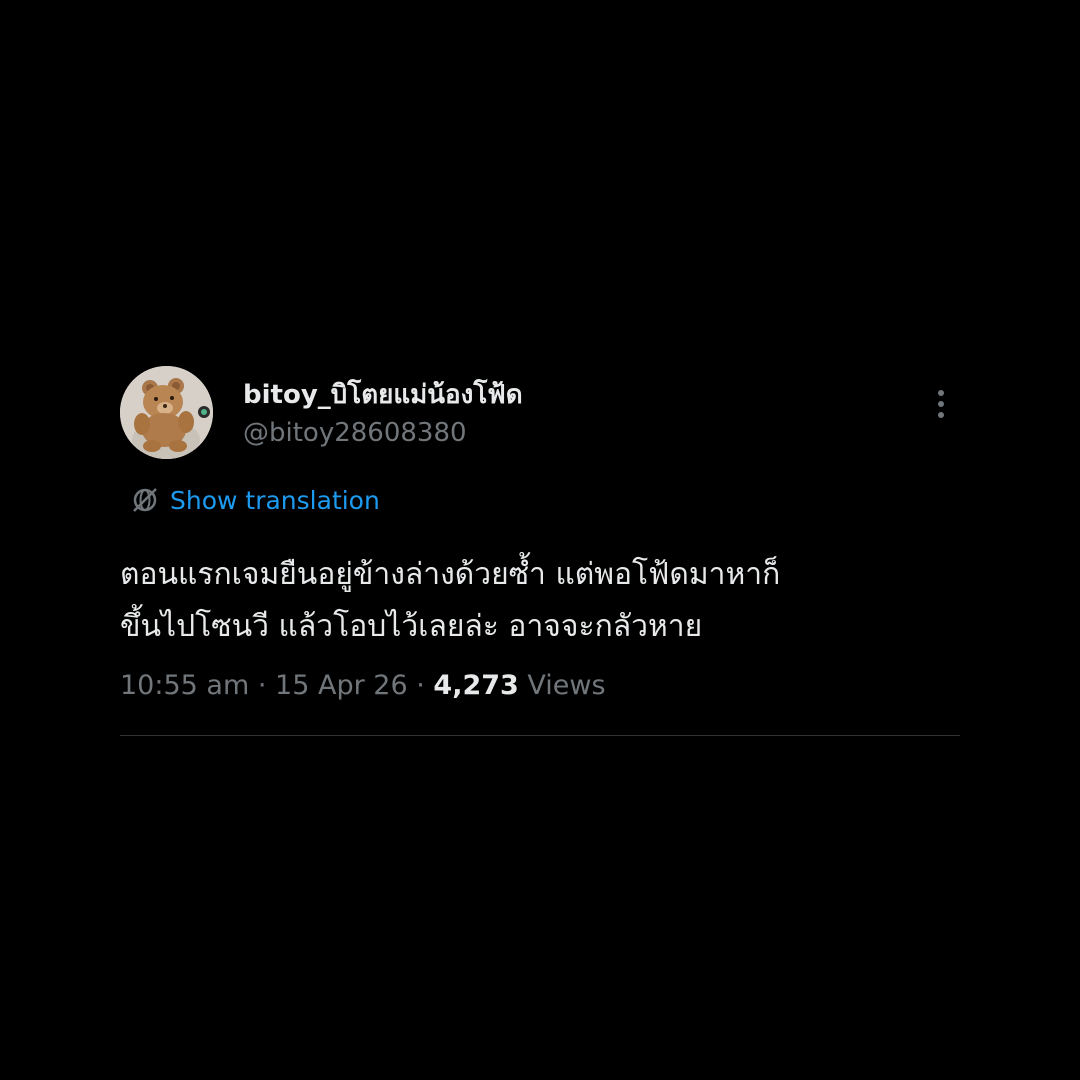 The height and width of the screenshot is (1080, 1080). I want to click on tweet-meta: 10:55 am · 15 Apr 26 · 4,273 Views, so click(363, 686).